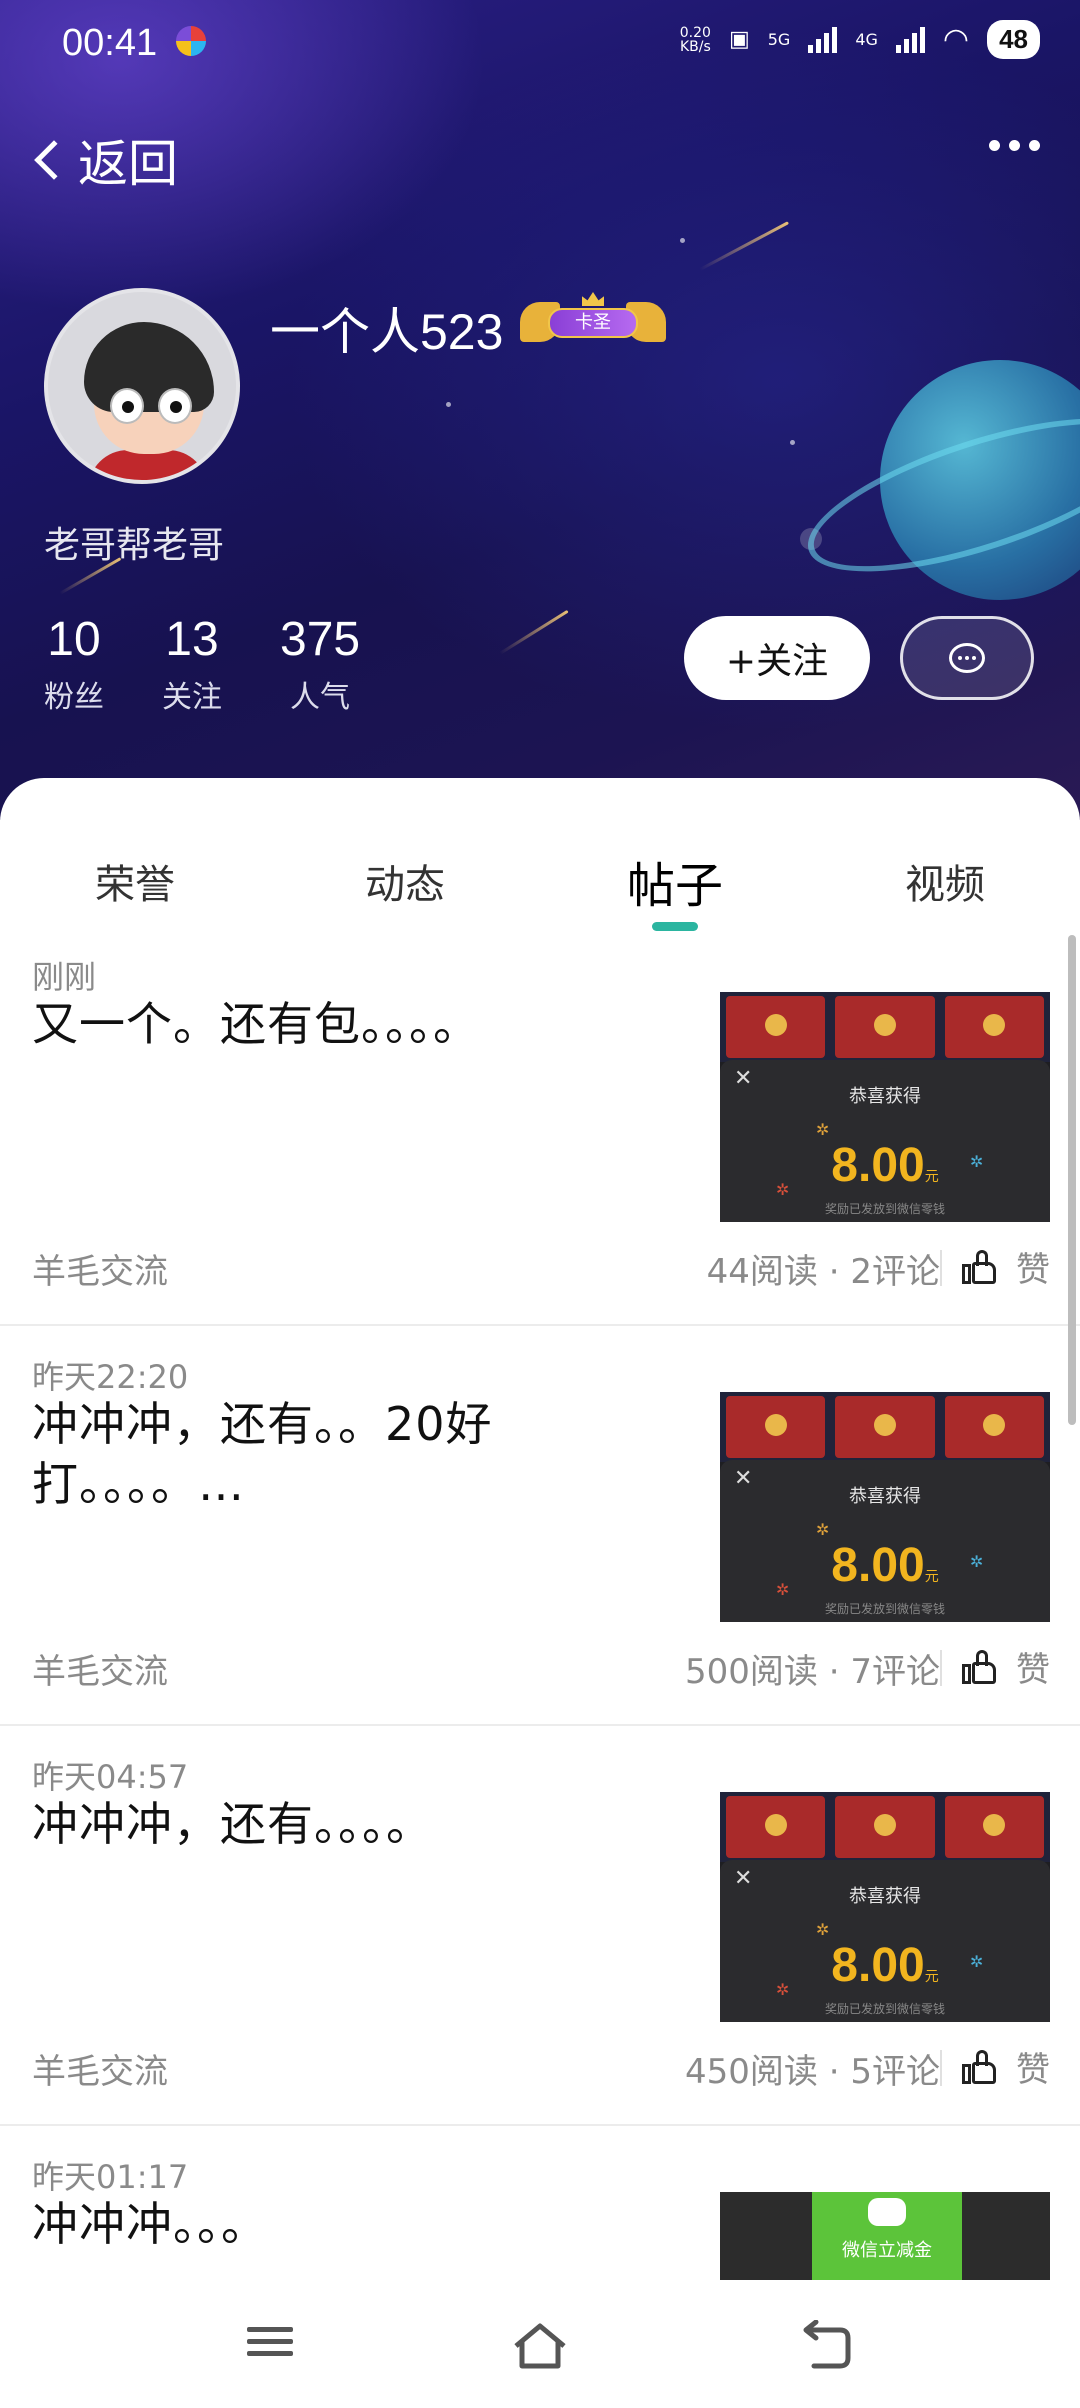 The height and width of the screenshot is (2408, 1080). Describe the element at coordinates (74, 639) in the screenshot. I see `stat-value: 10` at that location.